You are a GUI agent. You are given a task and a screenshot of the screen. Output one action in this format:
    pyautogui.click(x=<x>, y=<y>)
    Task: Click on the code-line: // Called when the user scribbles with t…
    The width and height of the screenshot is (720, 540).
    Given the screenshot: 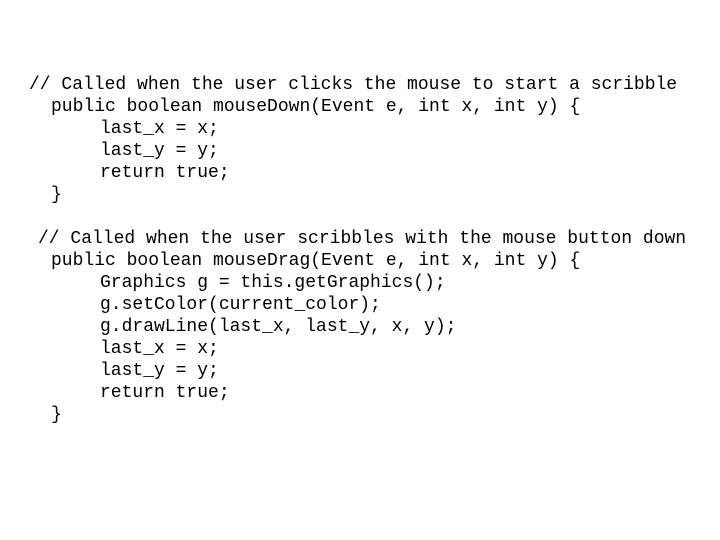 What is the action you would take?
    pyautogui.click(x=362, y=239)
    